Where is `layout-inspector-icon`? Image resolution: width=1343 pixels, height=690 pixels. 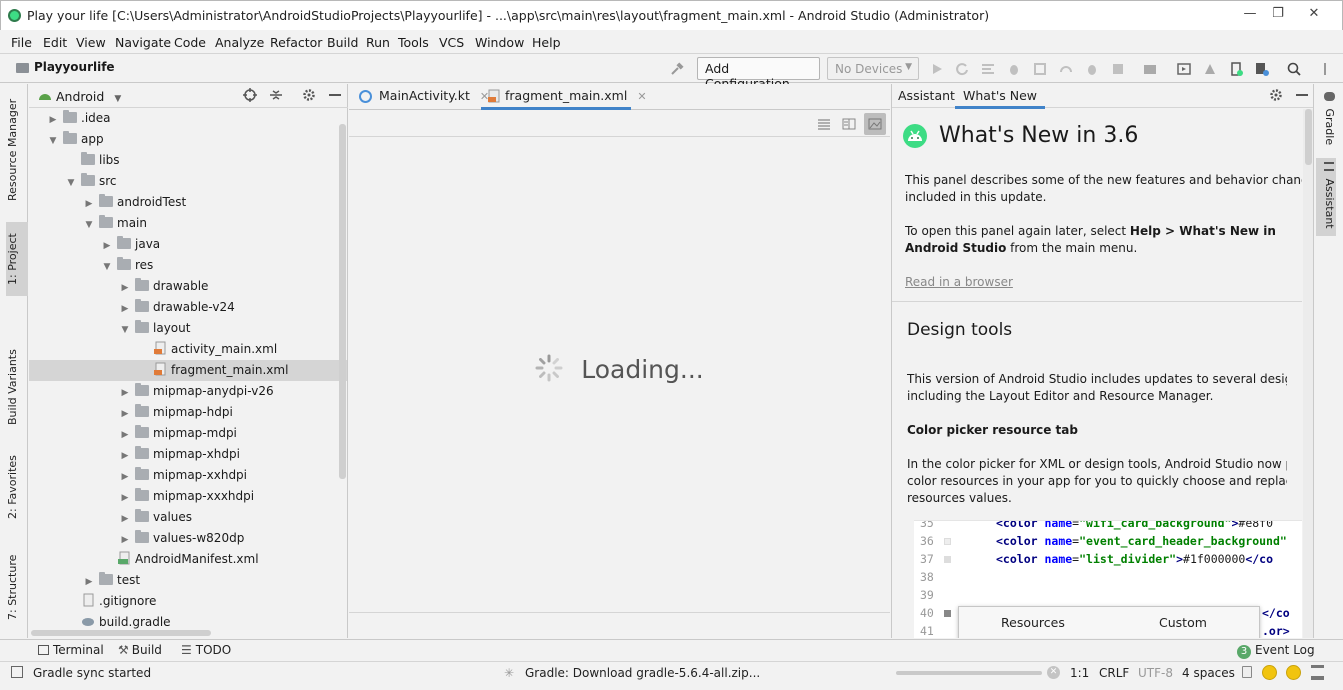 layout-inspector-icon is located at coordinates (1262, 69).